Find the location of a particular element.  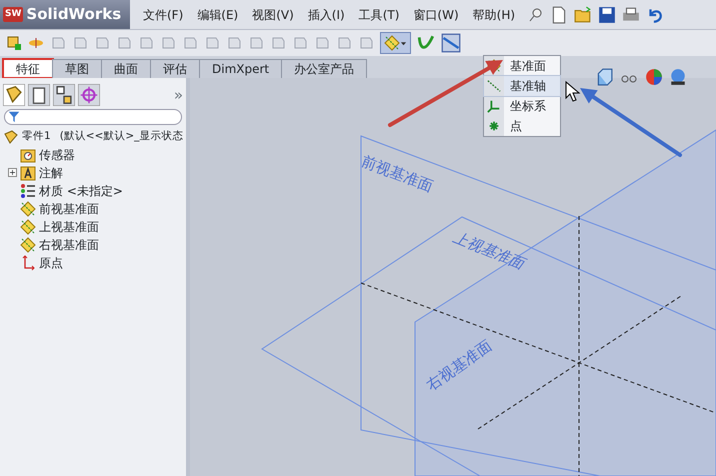

save-icon is located at coordinates (607, 15).